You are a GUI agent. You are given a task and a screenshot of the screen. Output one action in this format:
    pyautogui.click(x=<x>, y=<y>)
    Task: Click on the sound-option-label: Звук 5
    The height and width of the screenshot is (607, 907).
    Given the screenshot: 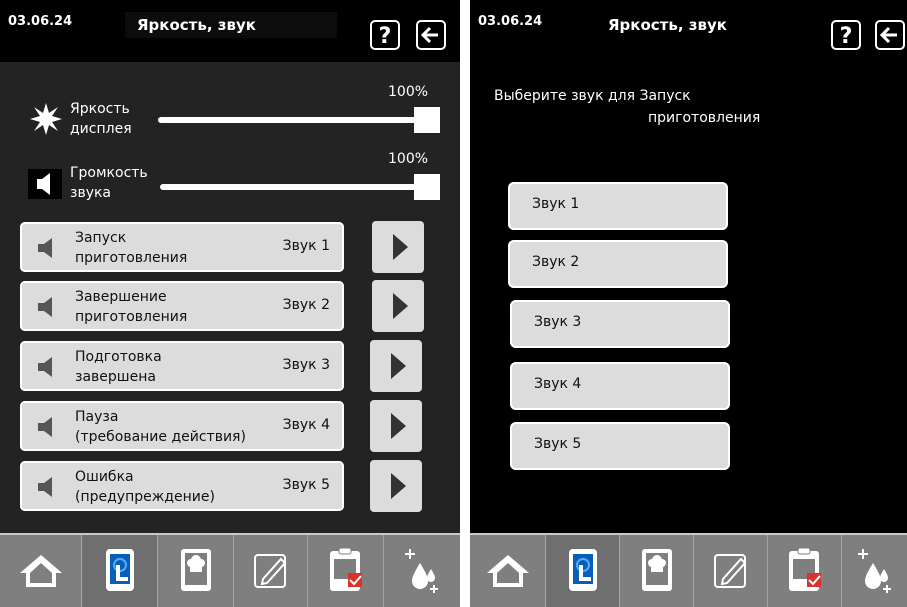 What is the action you would take?
    pyautogui.click(x=558, y=444)
    